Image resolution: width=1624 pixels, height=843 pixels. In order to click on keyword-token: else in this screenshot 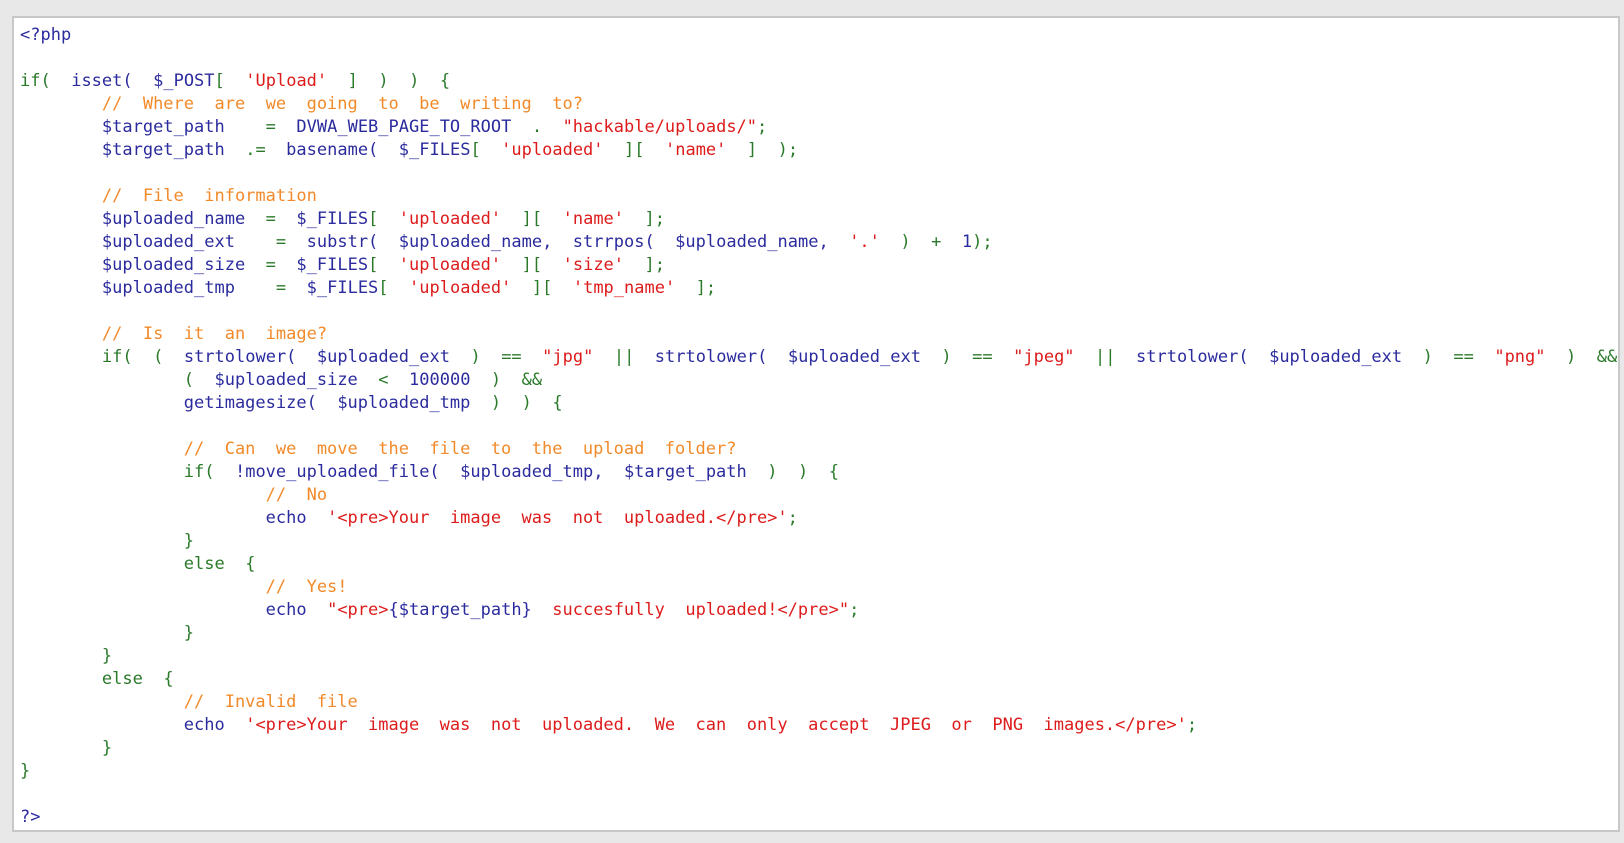, I will do `click(204, 564)`.